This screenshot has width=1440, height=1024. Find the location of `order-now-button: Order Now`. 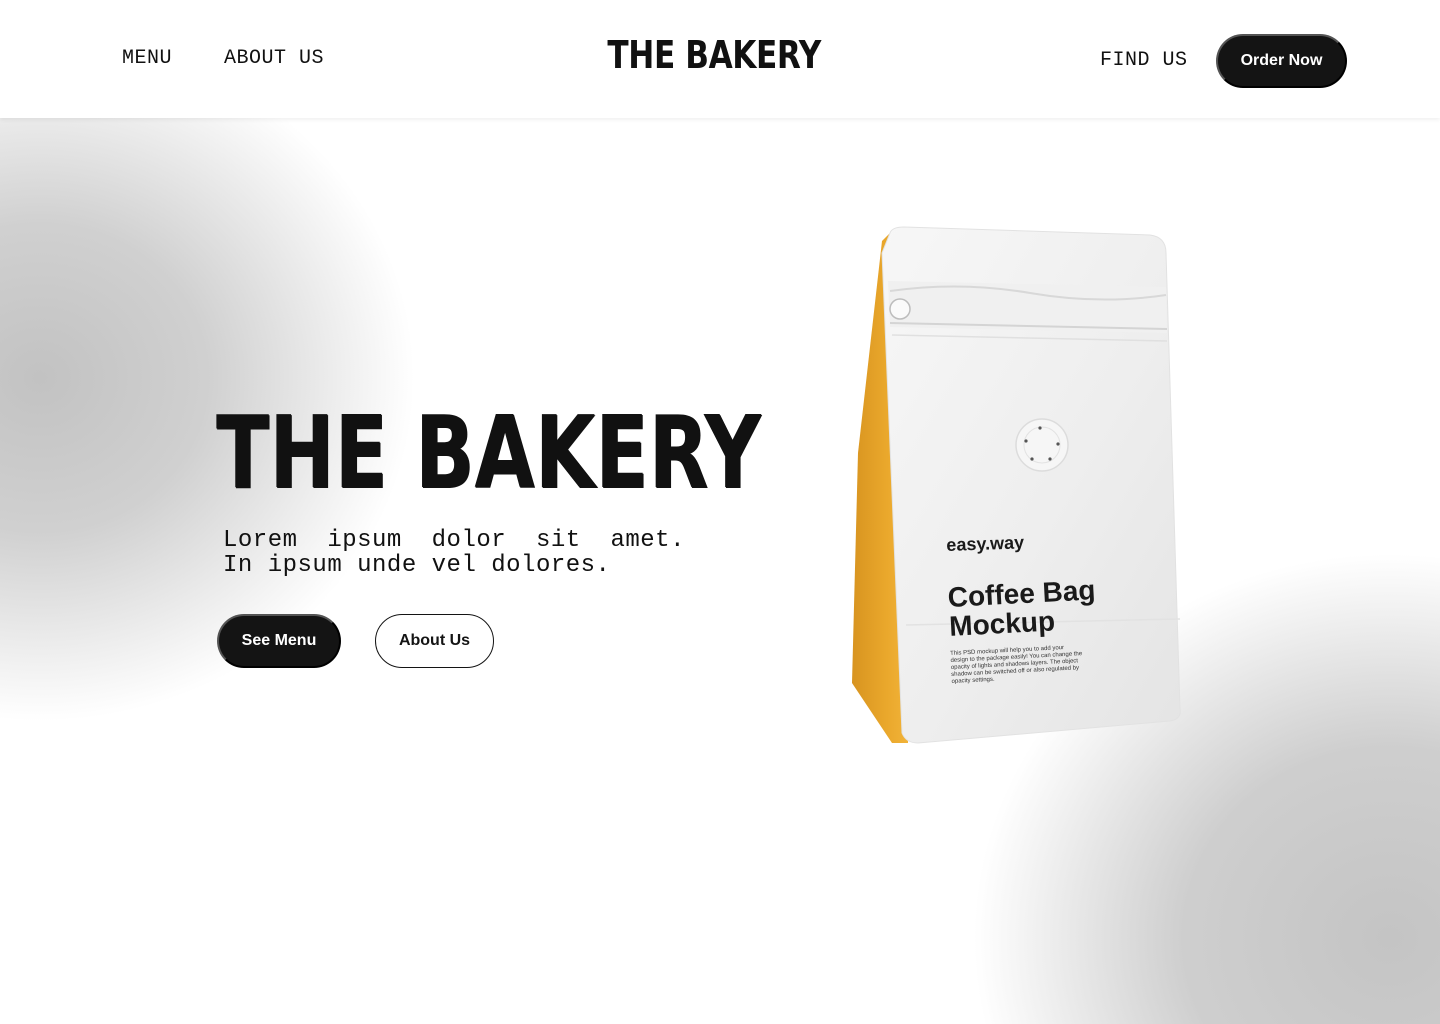

order-now-button: Order Now is located at coordinates (1281, 61).